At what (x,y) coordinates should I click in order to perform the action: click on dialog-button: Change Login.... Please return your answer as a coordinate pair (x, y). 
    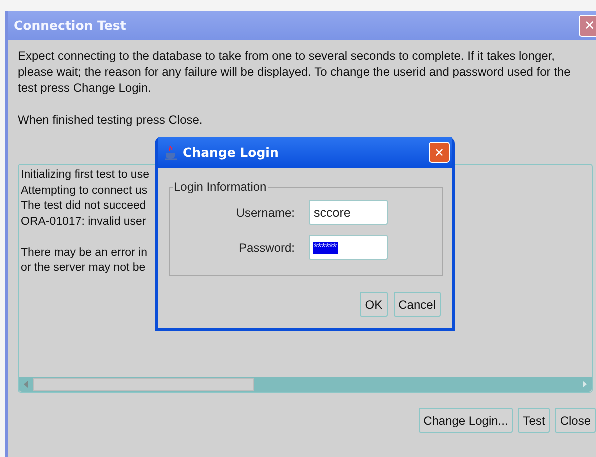
    Looking at the image, I should click on (466, 420).